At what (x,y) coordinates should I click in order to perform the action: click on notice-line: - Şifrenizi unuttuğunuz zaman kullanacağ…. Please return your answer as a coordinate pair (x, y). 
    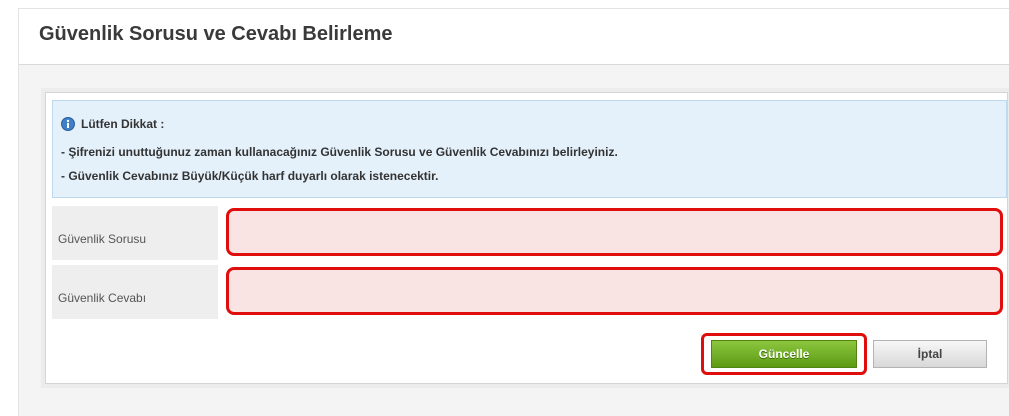
    Looking at the image, I should click on (339, 152).